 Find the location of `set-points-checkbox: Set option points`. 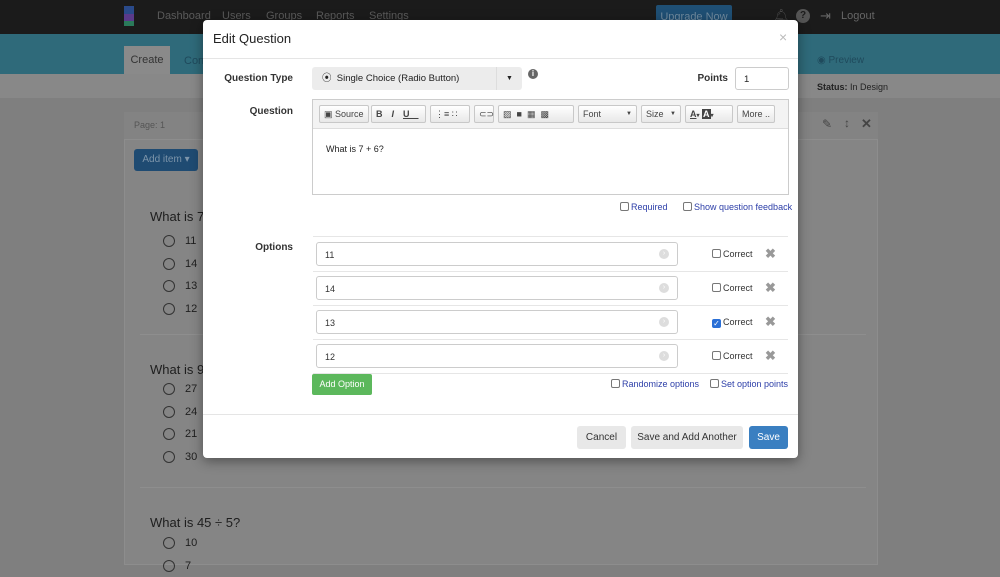

set-points-checkbox: Set option points is located at coordinates (749, 384).